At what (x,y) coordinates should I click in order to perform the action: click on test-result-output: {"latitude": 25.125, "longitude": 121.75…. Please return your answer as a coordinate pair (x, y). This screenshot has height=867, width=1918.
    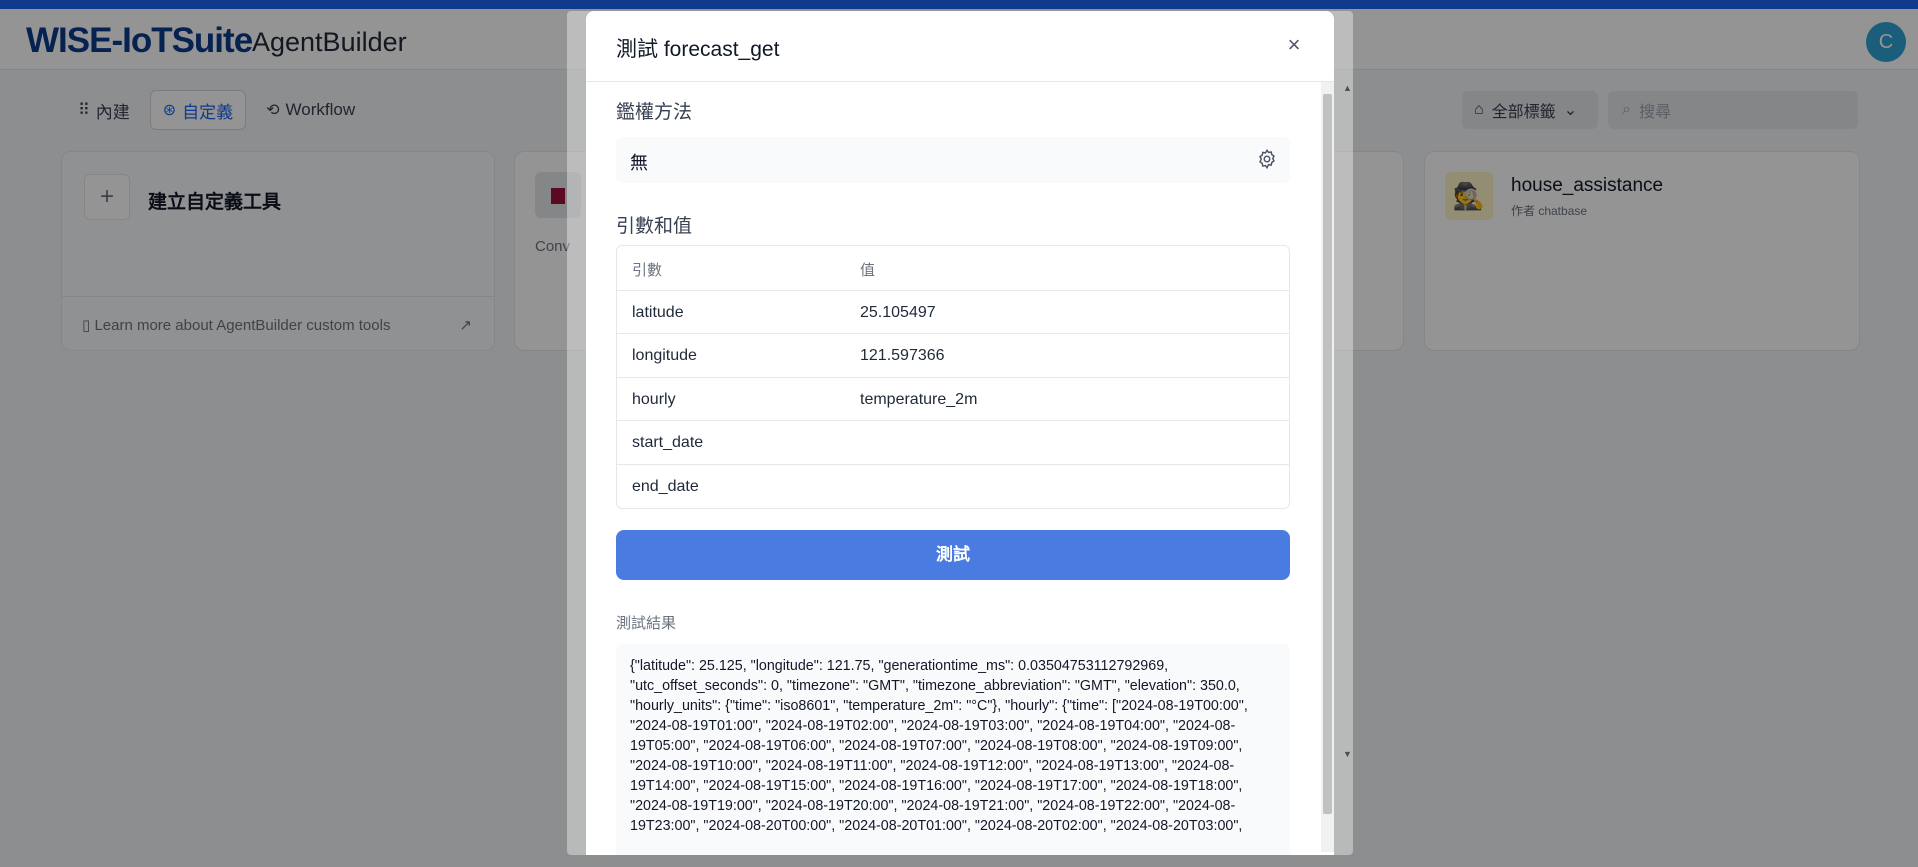
    Looking at the image, I should click on (953, 749).